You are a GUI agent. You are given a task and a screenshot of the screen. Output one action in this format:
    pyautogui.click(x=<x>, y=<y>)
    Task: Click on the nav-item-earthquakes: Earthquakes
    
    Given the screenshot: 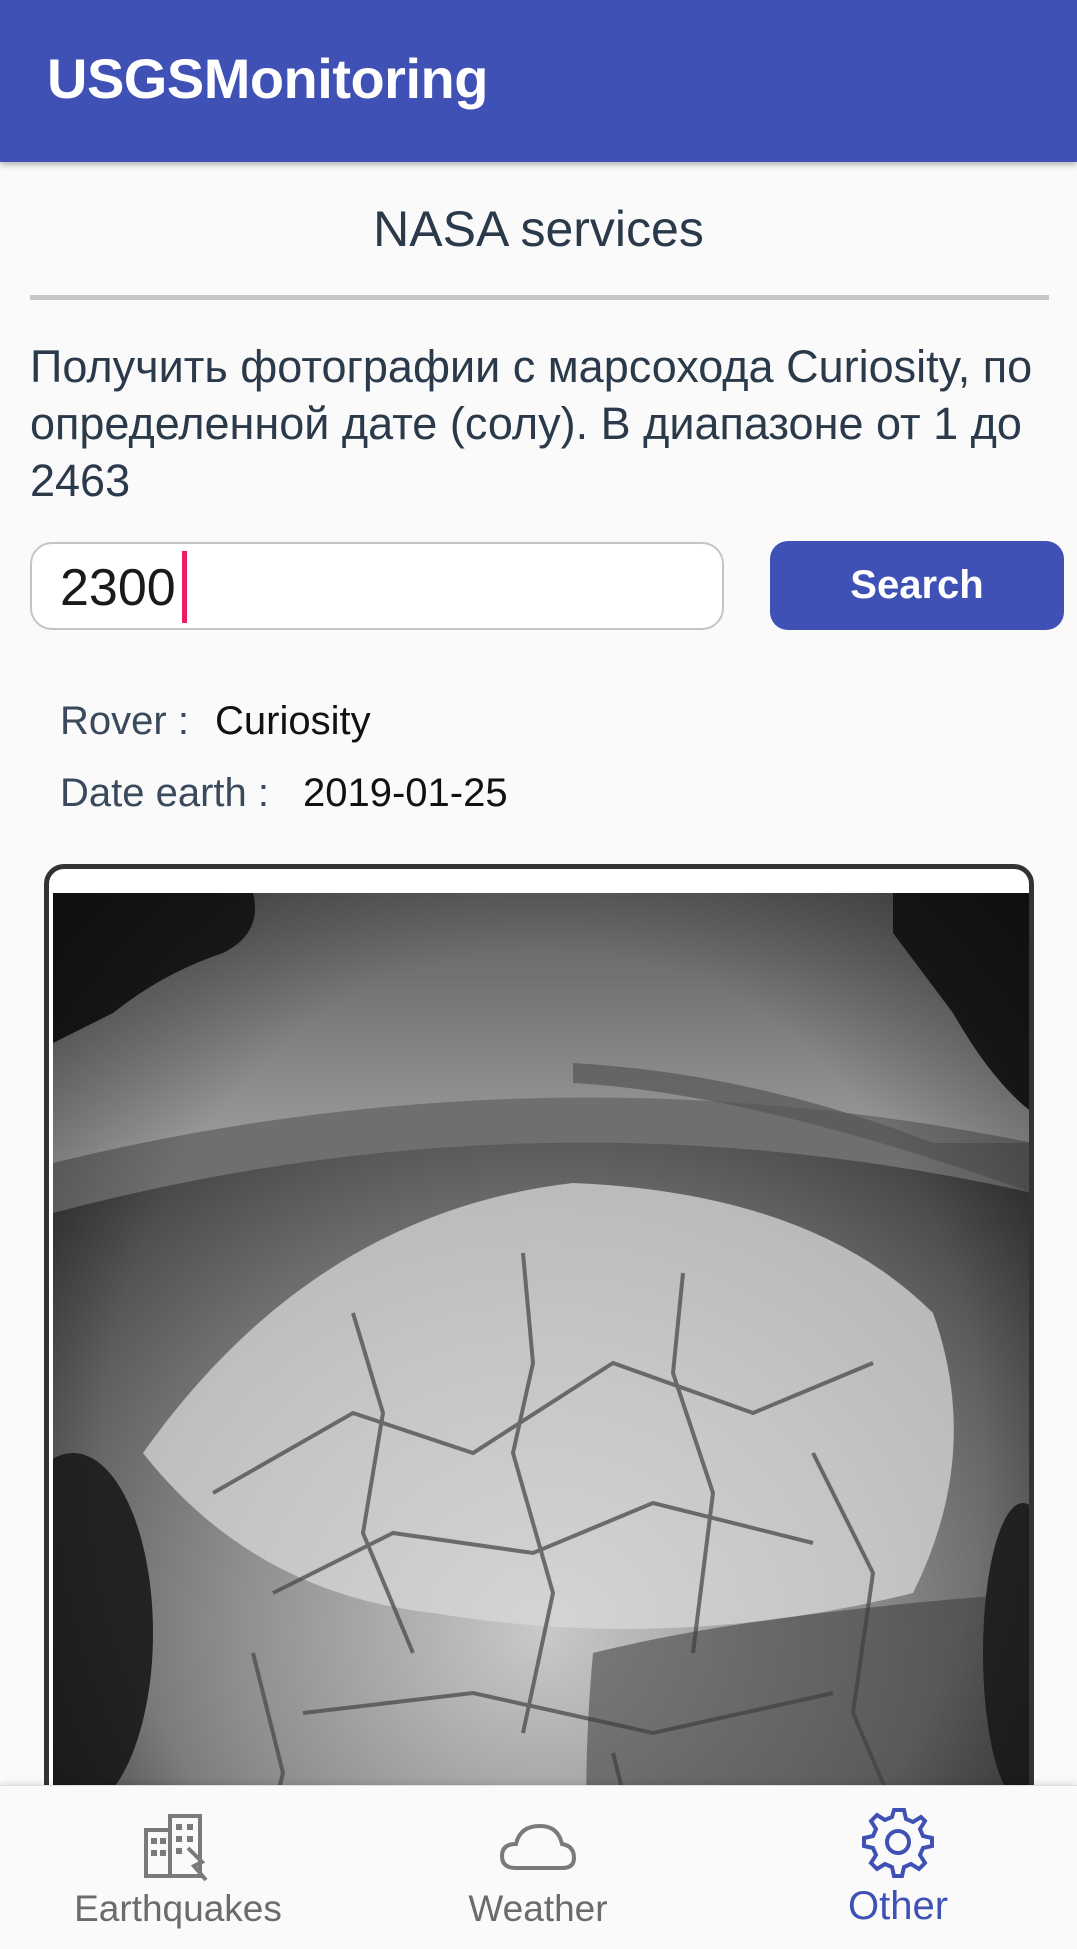 What is the action you would take?
    pyautogui.click(x=178, y=1867)
    